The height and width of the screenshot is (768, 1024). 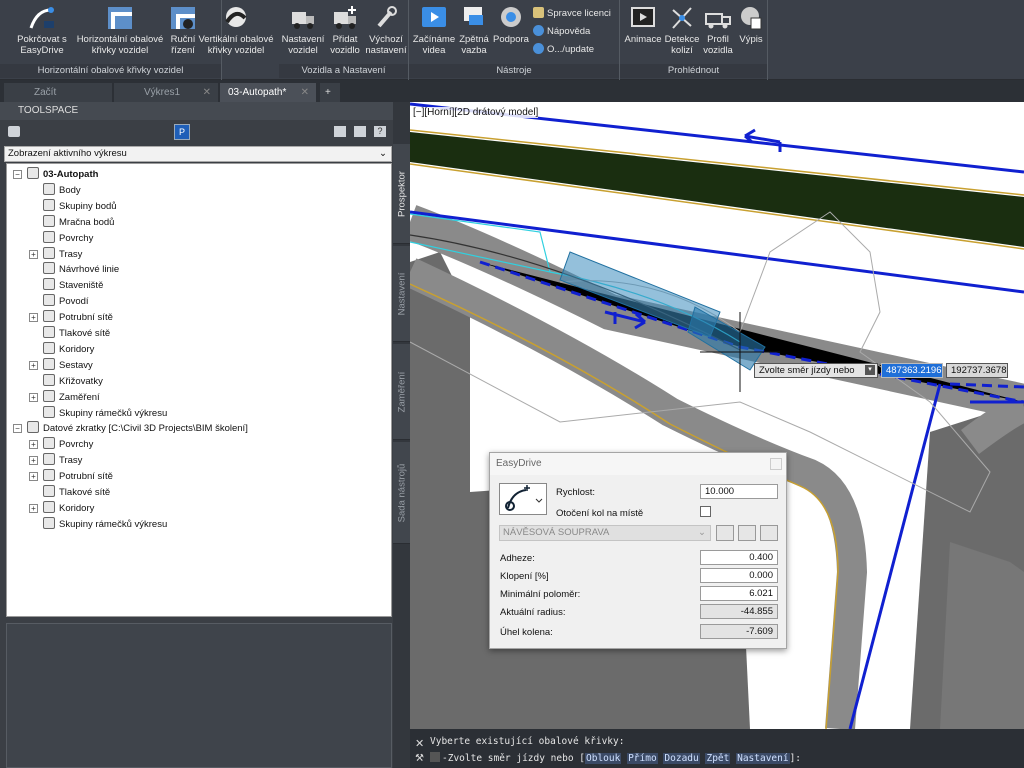 What do you see at coordinates (73, 381) in the screenshot?
I see `tree-item: Křižovatky` at bounding box center [73, 381].